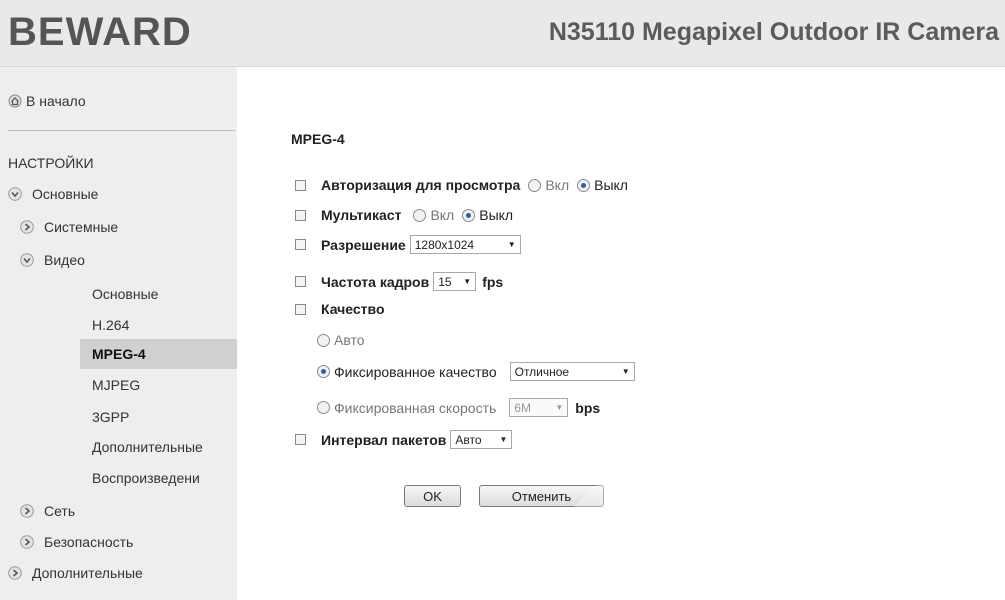  I want to click on home-link: В начало, so click(47, 101).